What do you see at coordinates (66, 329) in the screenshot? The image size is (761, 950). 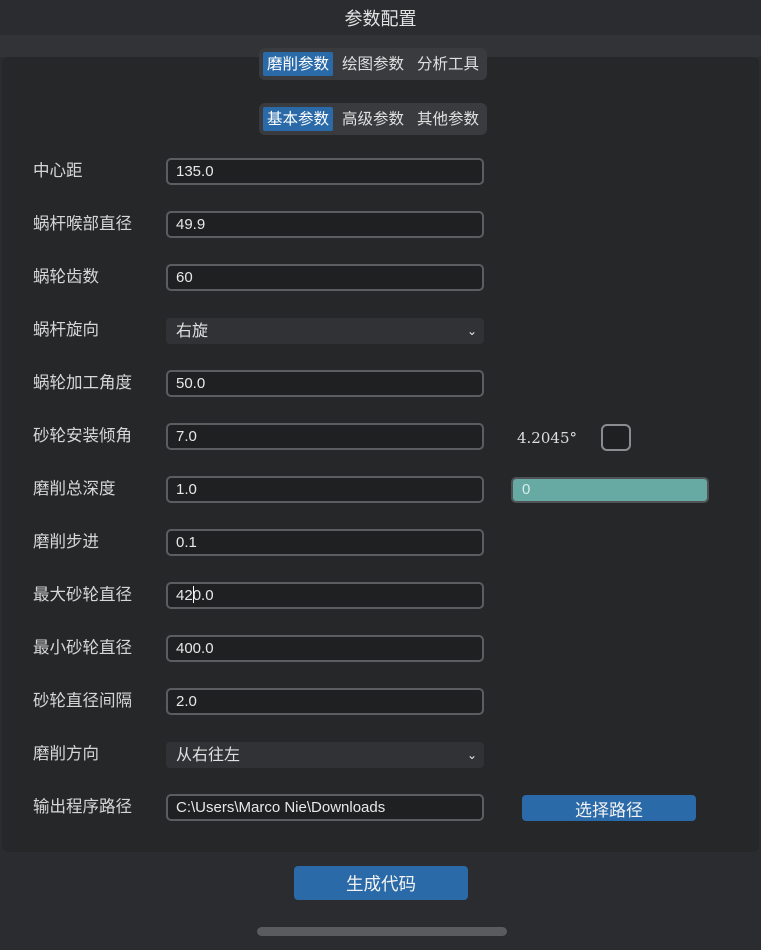 I see `worm-hand-label: 蜗杆旋向` at bounding box center [66, 329].